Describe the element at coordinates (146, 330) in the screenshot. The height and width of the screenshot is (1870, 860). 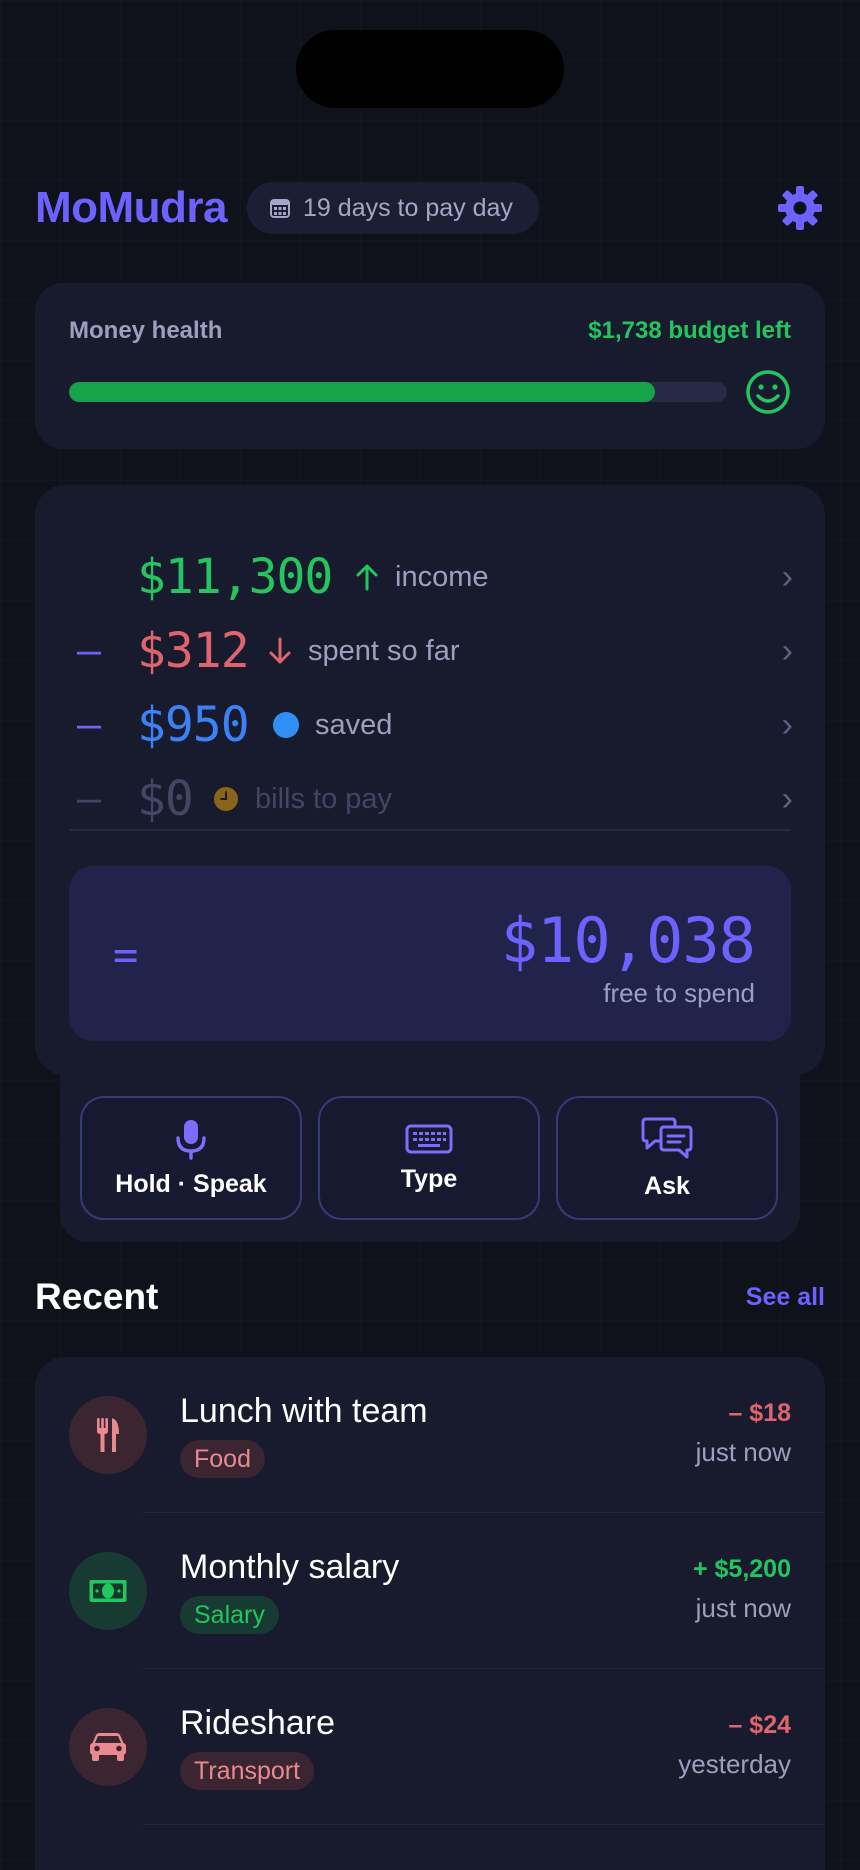
I see `money-health-label: Money health` at that location.